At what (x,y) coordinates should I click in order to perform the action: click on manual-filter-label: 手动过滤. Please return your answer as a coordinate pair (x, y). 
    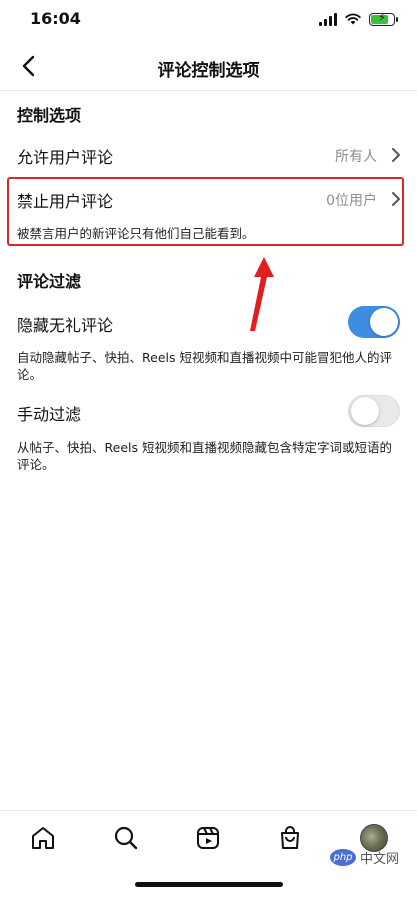
    Looking at the image, I should click on (49, 414).